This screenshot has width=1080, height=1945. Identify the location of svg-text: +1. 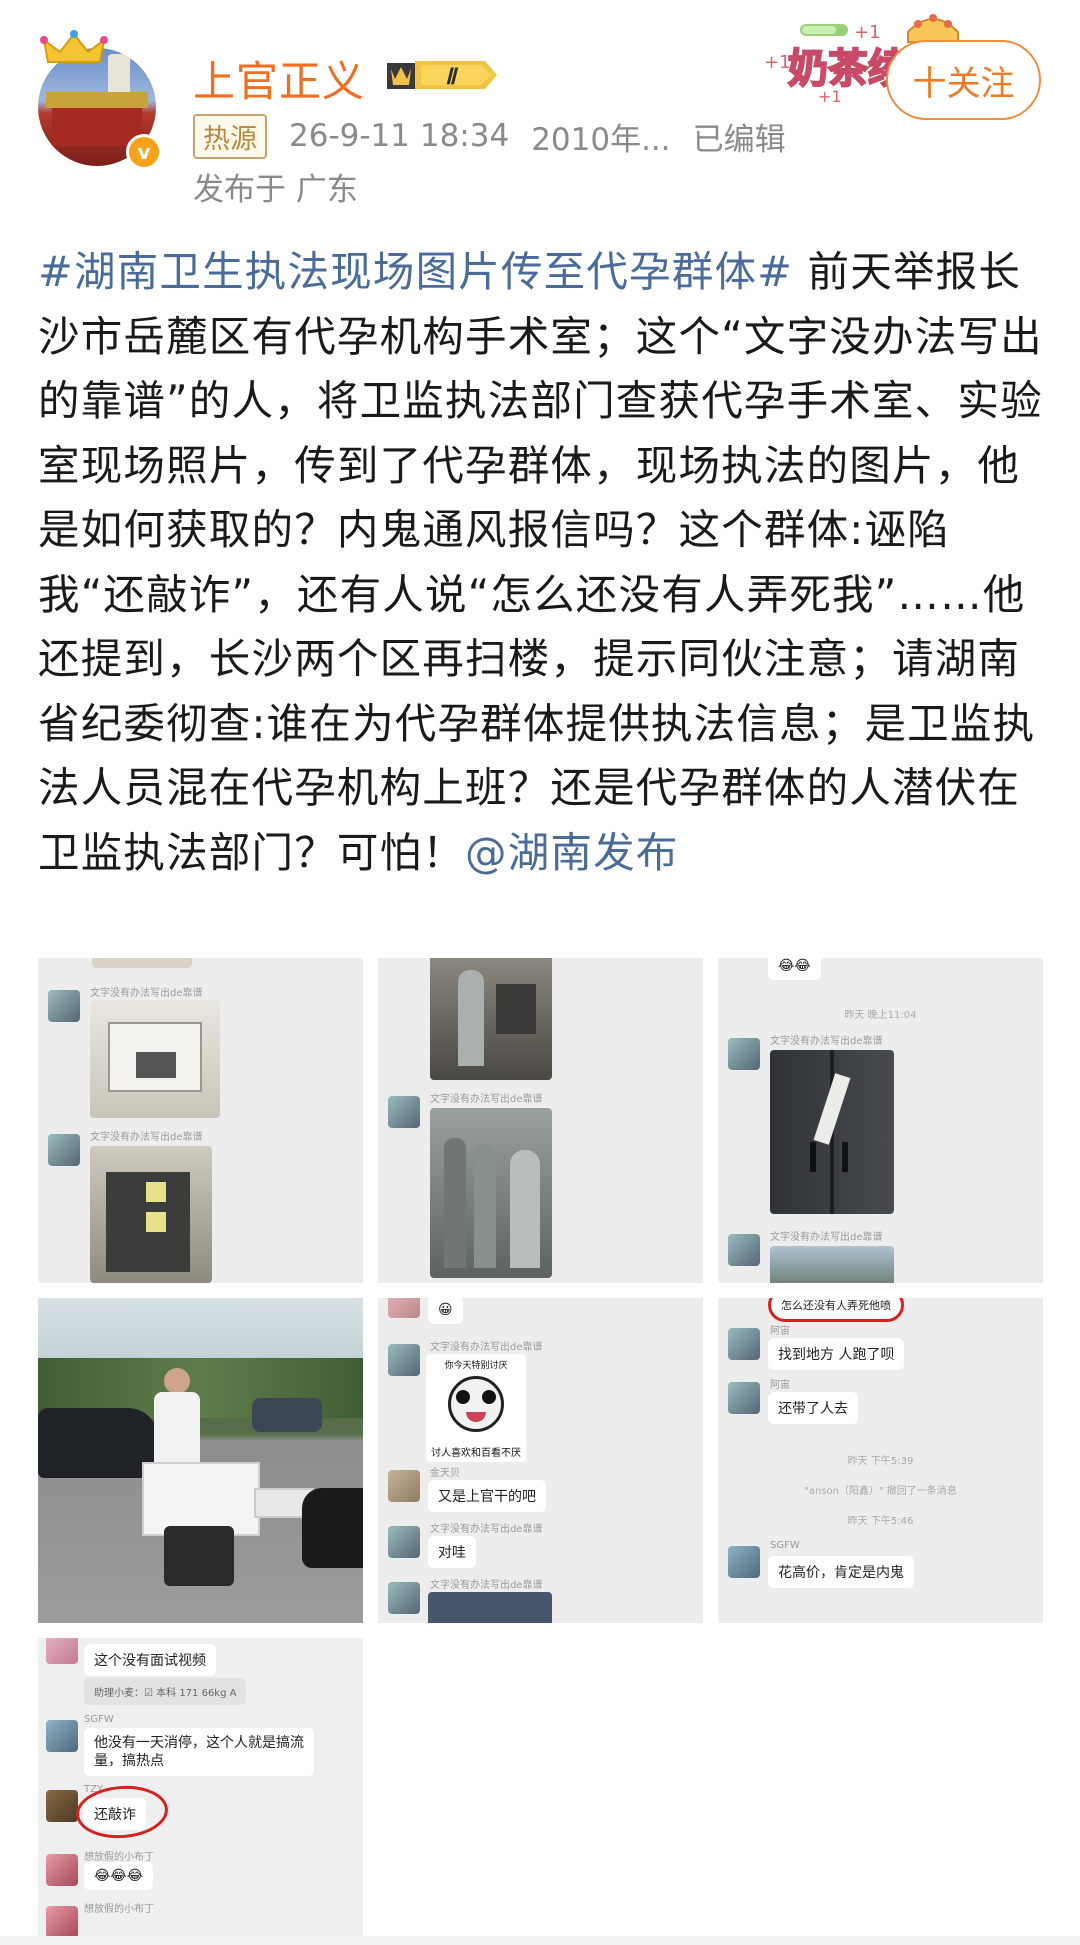
(777, 62).